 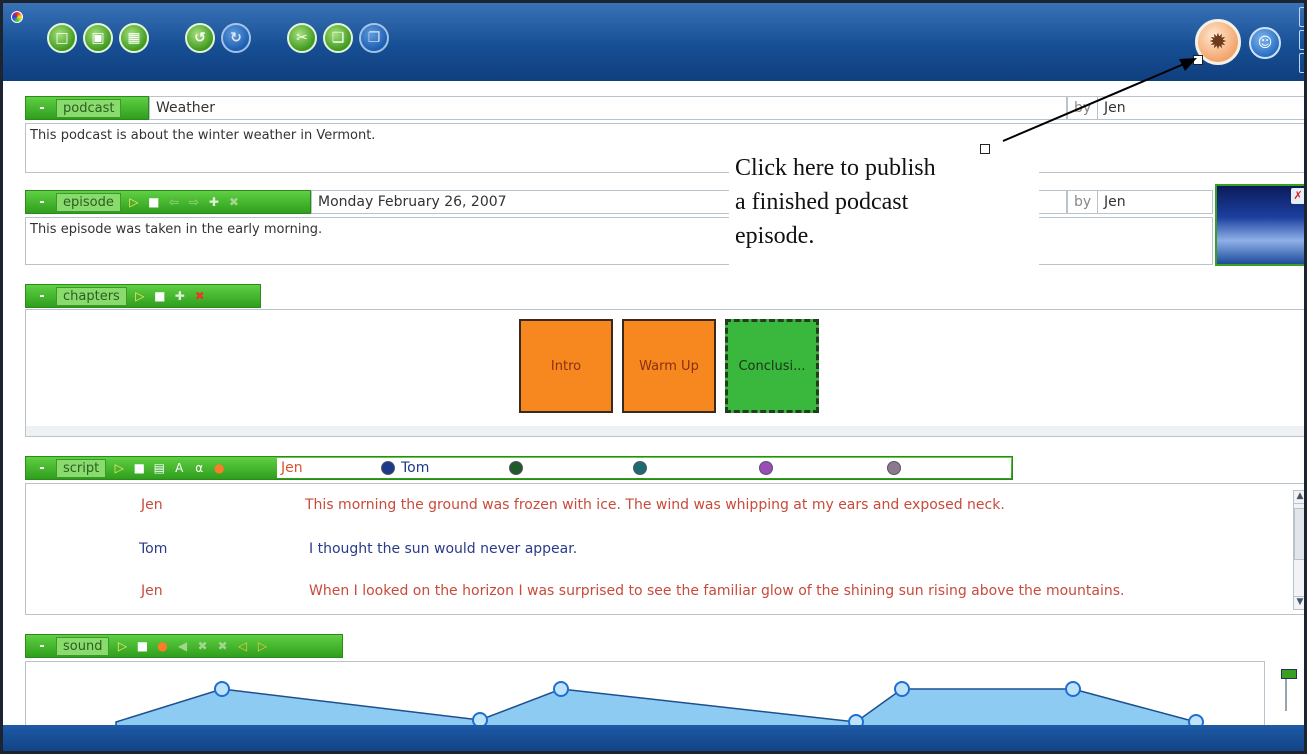 What do you see at coordinates (42, 468) in the screenshot?
I see `collapse-script-button: -` at bounding box center [42, 468].